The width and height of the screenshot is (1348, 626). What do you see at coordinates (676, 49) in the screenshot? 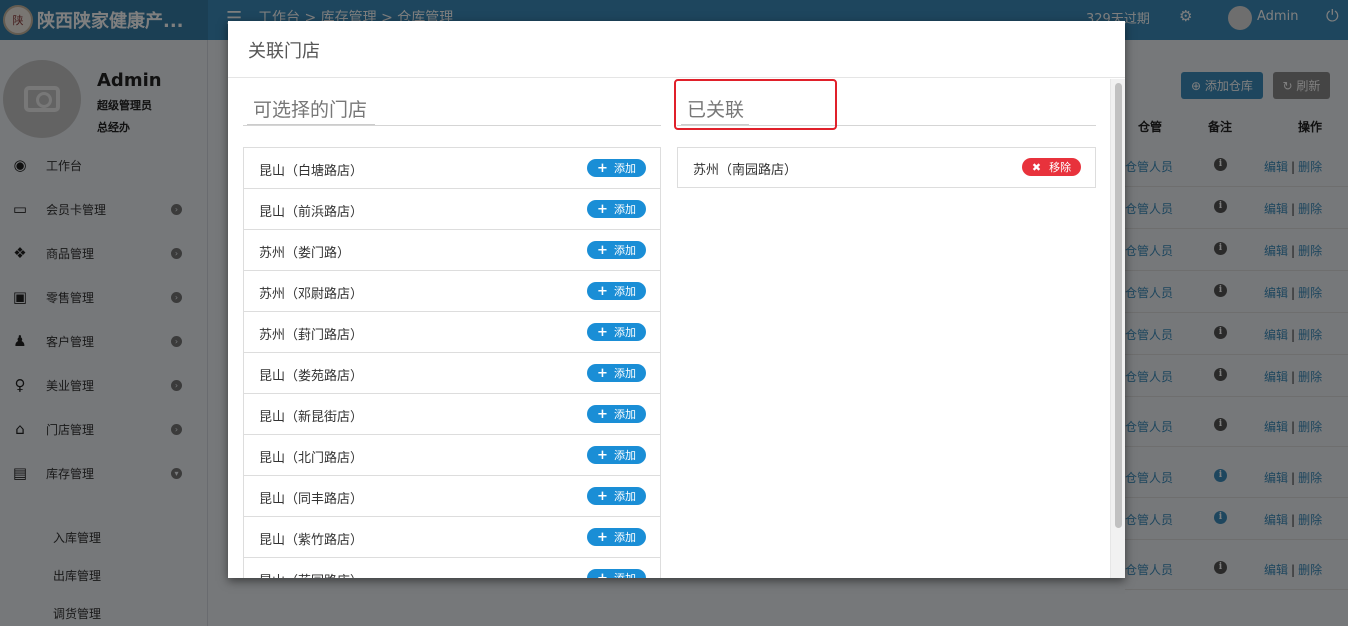
I see `modal-header: 关联门店` at bounding box center [676, 49].